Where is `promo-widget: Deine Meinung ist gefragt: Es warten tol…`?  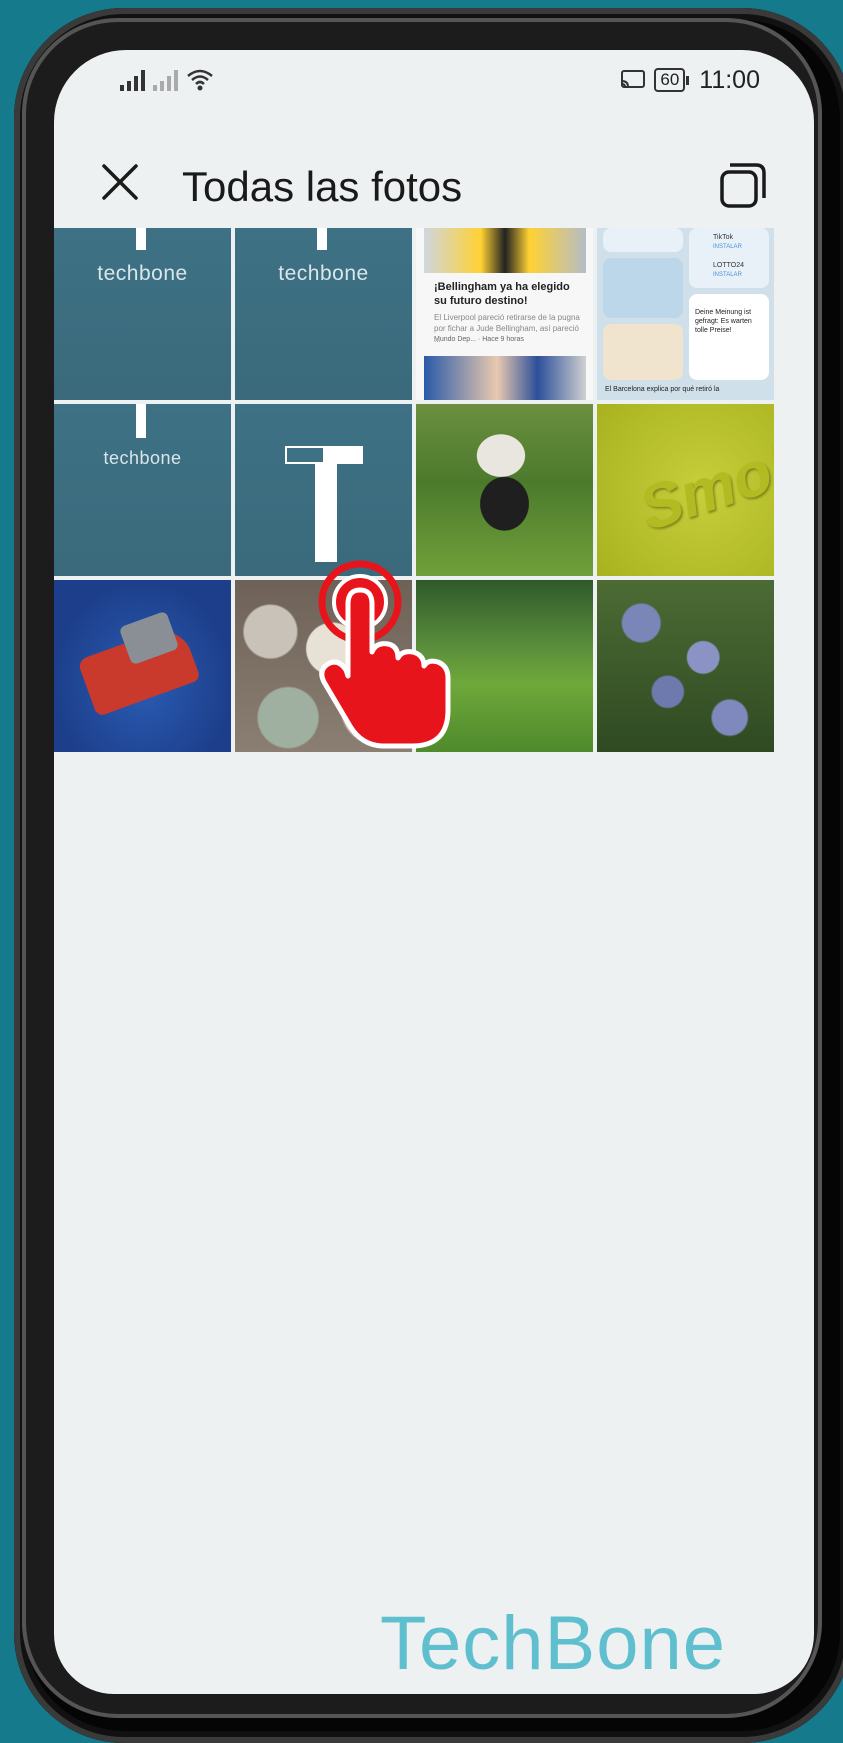 promo-widget: Deine Meinung ist gefragt: Es warten tol… is located at coordinates (729, 337).